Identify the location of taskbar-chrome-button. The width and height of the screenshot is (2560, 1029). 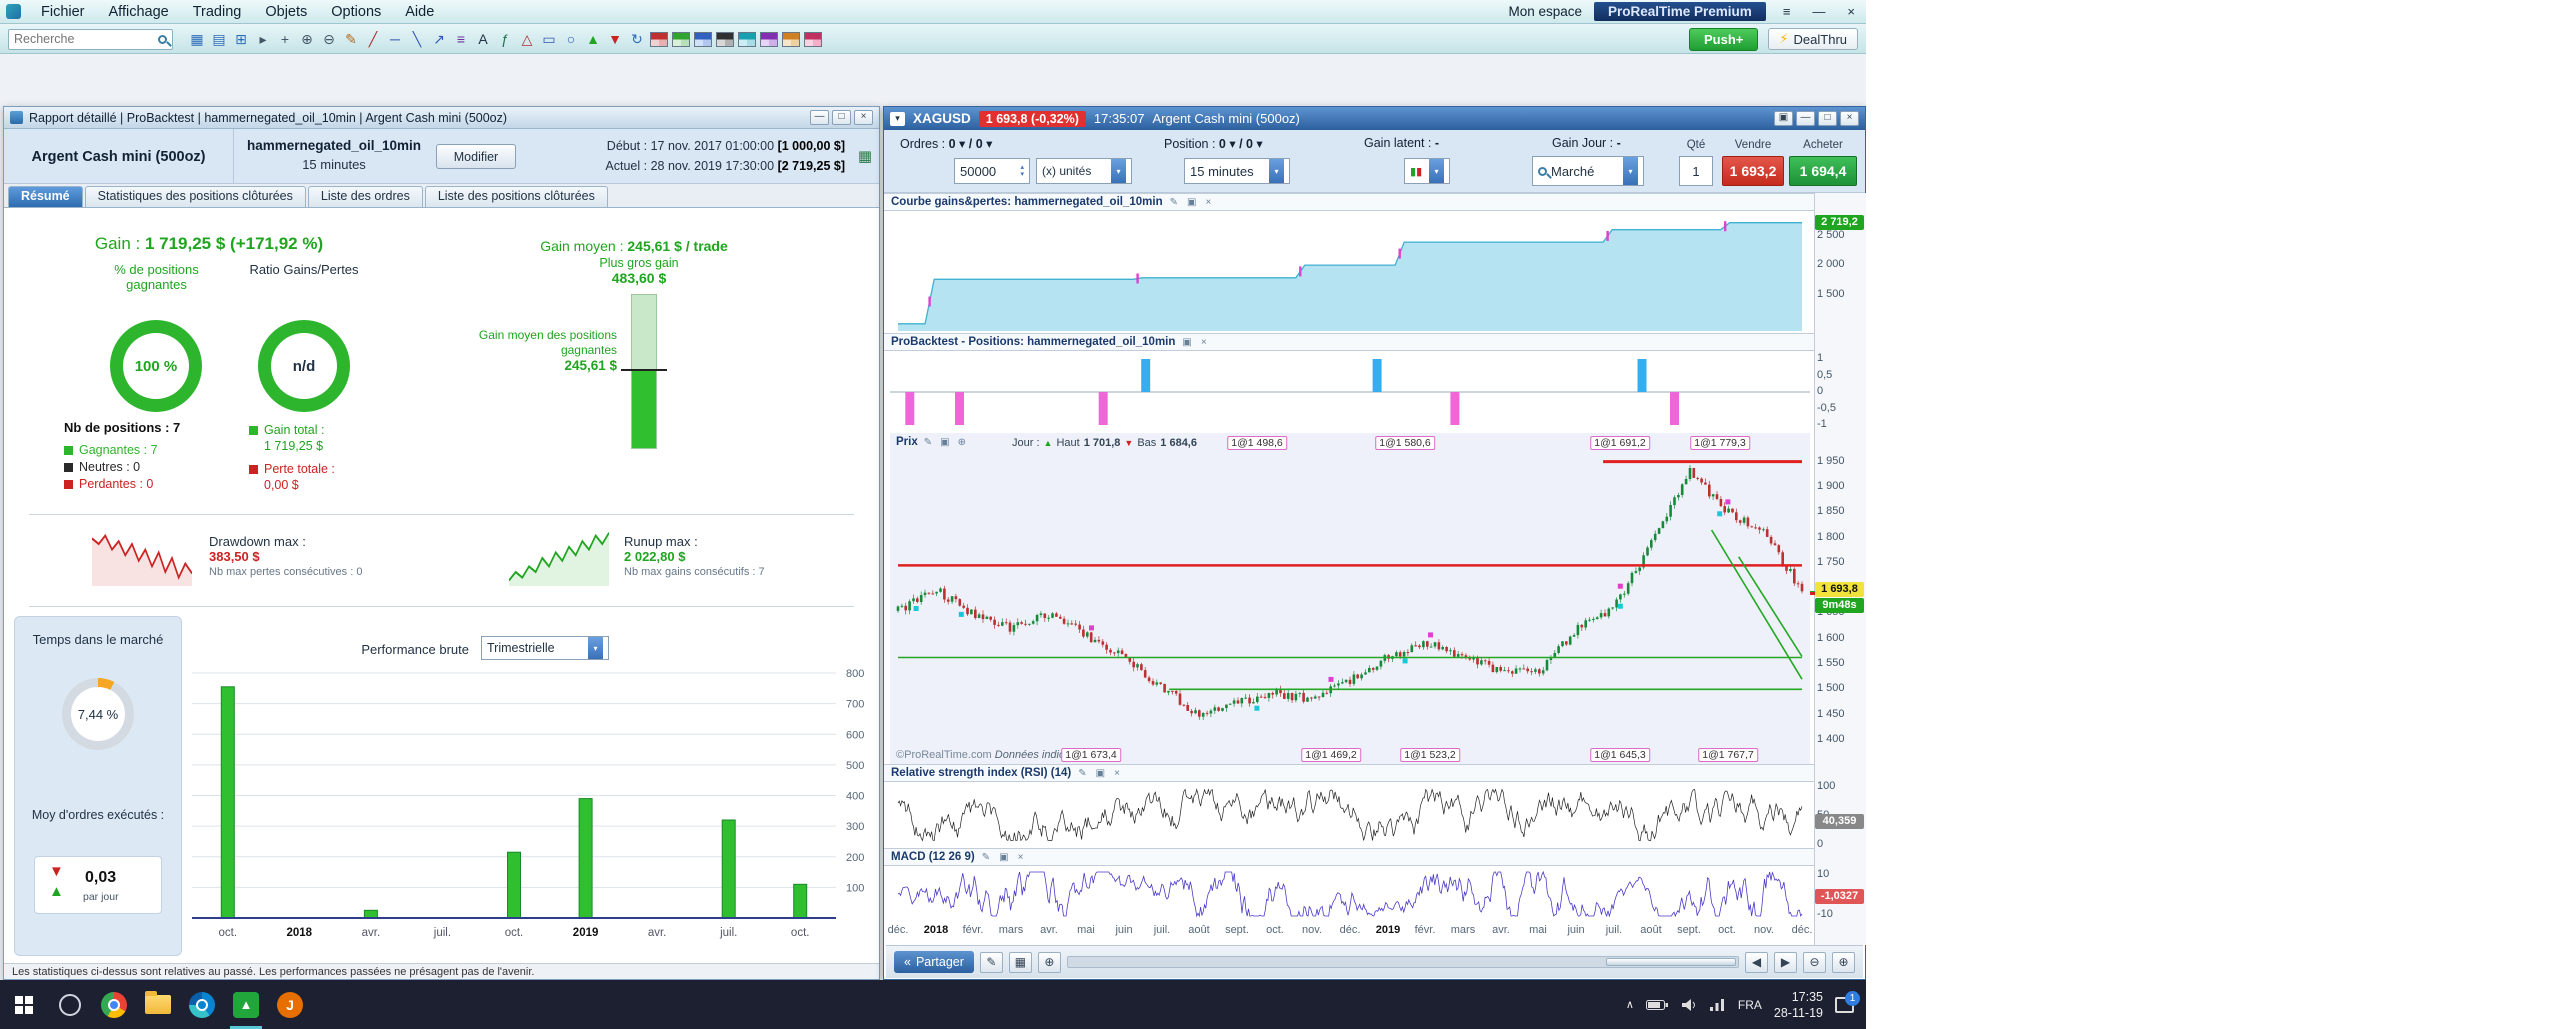
(114, 1004).